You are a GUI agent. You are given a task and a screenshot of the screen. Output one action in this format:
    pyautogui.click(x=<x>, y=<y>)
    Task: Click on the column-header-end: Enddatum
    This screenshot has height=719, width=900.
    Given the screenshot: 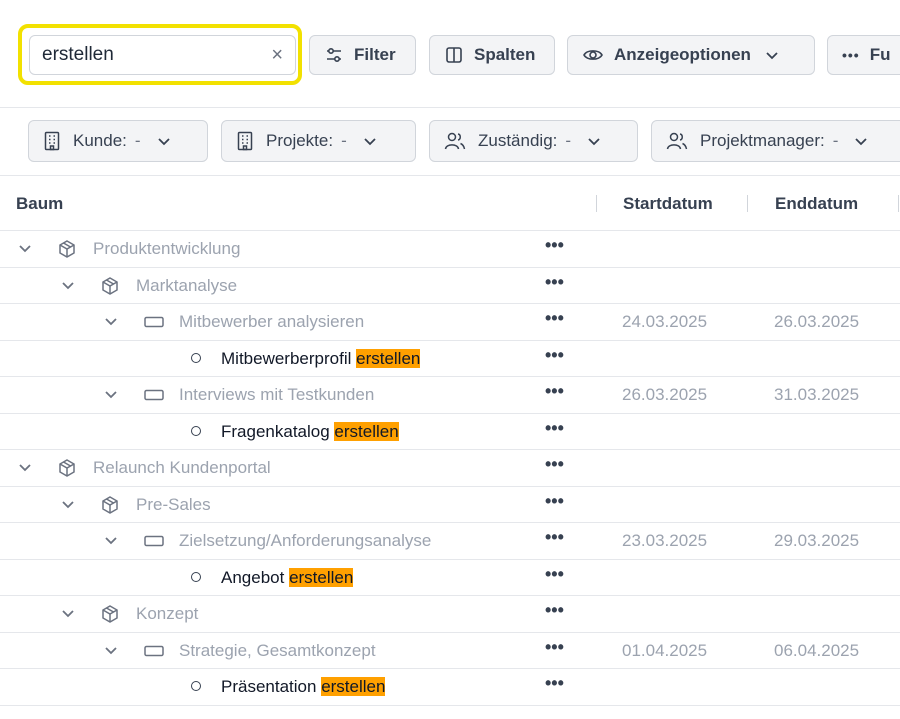 What is the action you would take?
    pyautogui.click(x=816, y=204)
    